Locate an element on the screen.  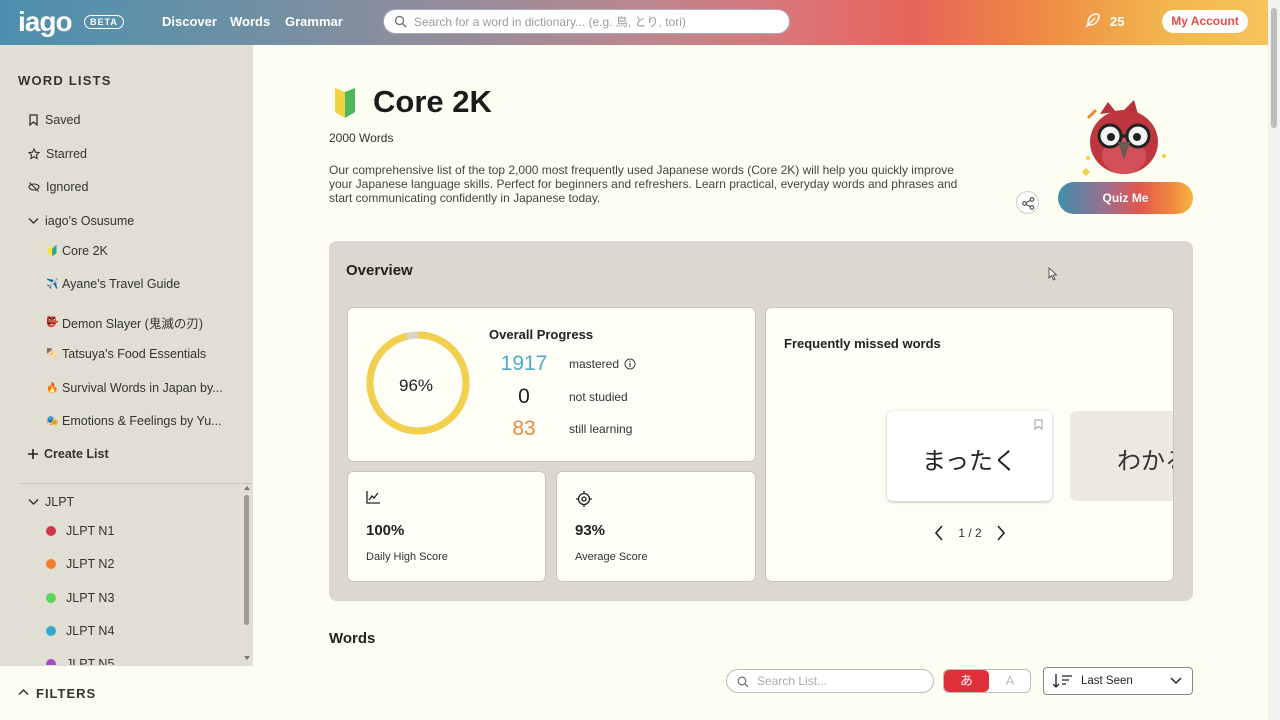
still-learning-label: still learning is located at coordinates (601, 429).